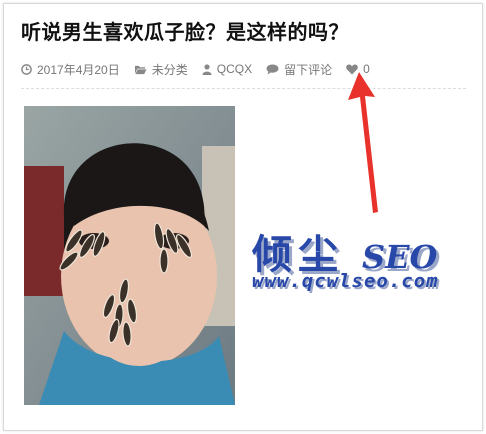 The width and height of the screenshot is (486, 434). I want to click on meta-author: QCQX, so click(227, 69).